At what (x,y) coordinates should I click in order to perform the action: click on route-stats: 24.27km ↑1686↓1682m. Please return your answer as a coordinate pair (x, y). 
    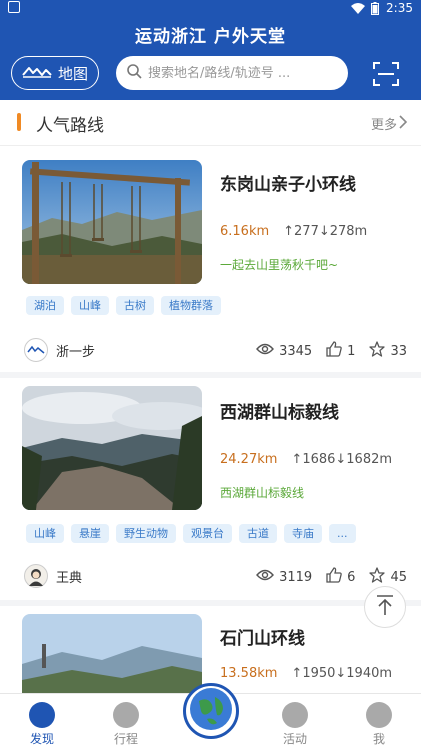
    Looking at the image, I should click on (306, 459).